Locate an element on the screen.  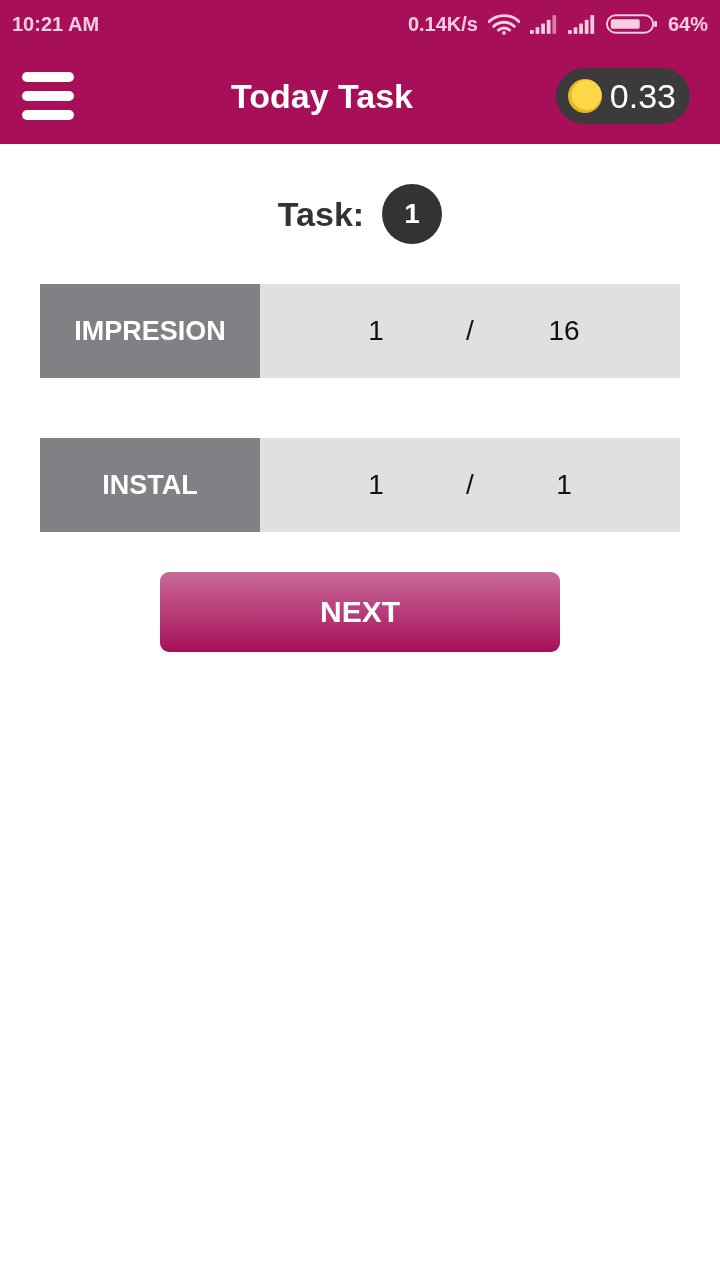
counter-label: IMPRESION is located at coordinates (150, 331).